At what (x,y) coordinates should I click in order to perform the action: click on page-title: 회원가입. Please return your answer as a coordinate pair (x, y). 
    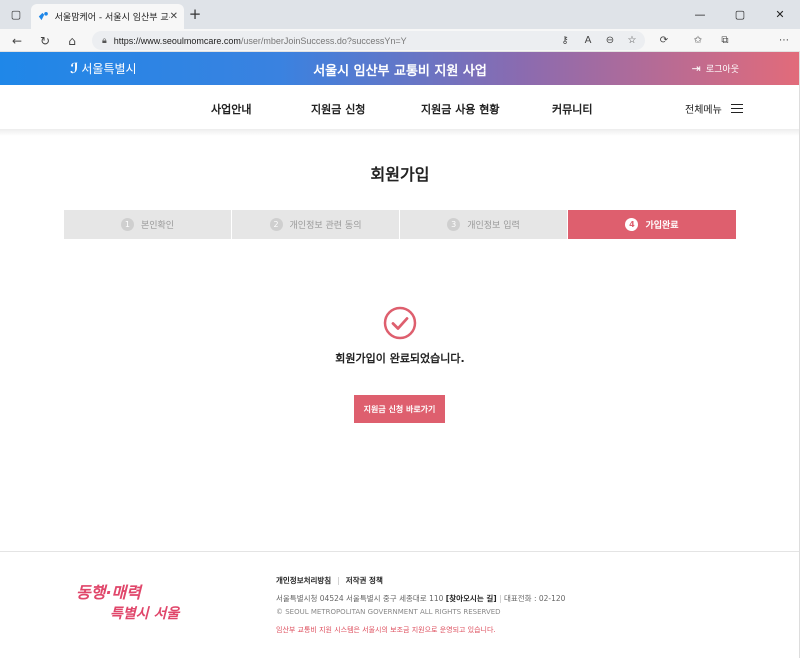
    Looking at the image, I should click on (400, 174).